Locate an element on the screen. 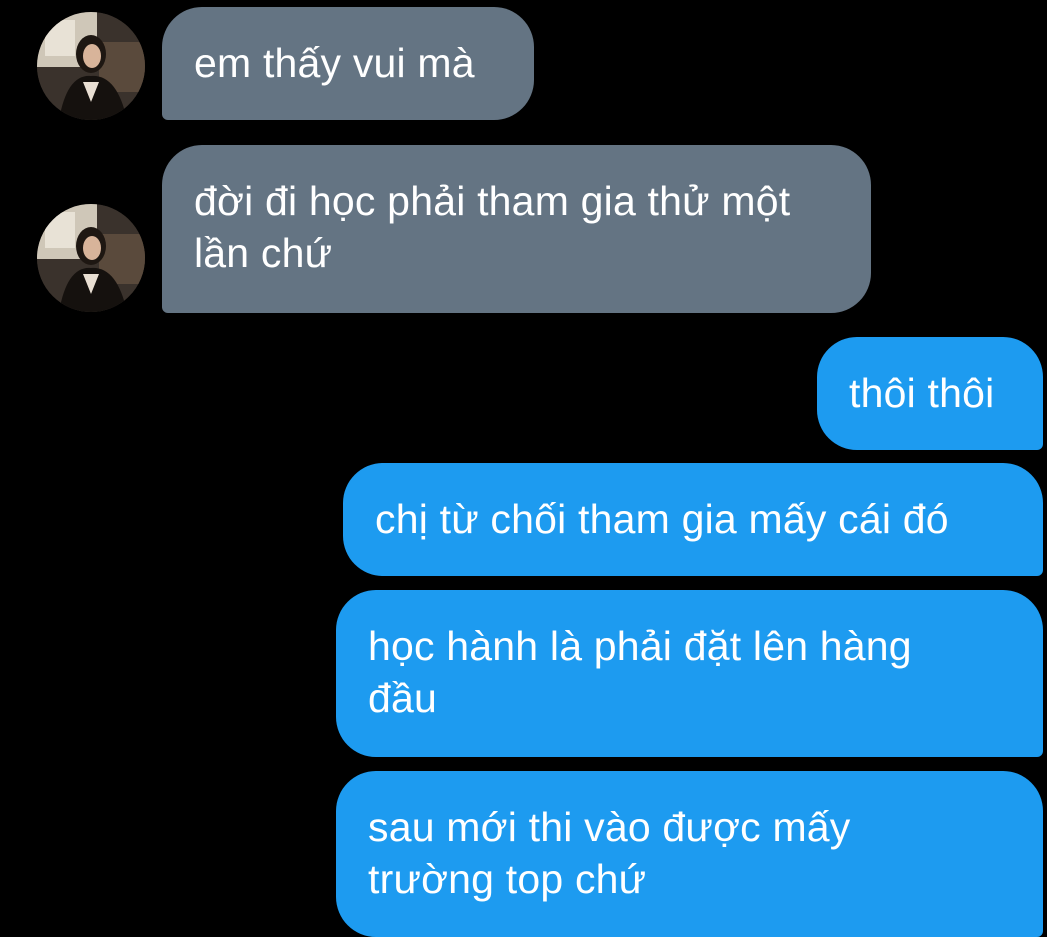  outgoing-message: chị từ chối tham gia mấy cái đó is located at coordinates (693, 519).